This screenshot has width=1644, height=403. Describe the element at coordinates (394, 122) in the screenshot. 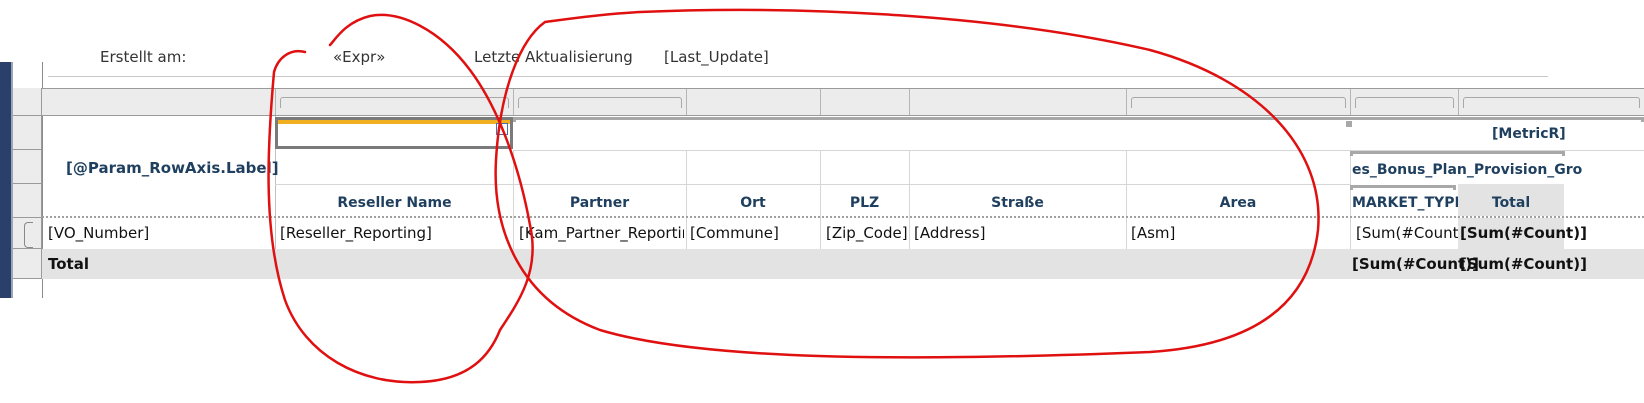

I see `selection-highlight` at that location.